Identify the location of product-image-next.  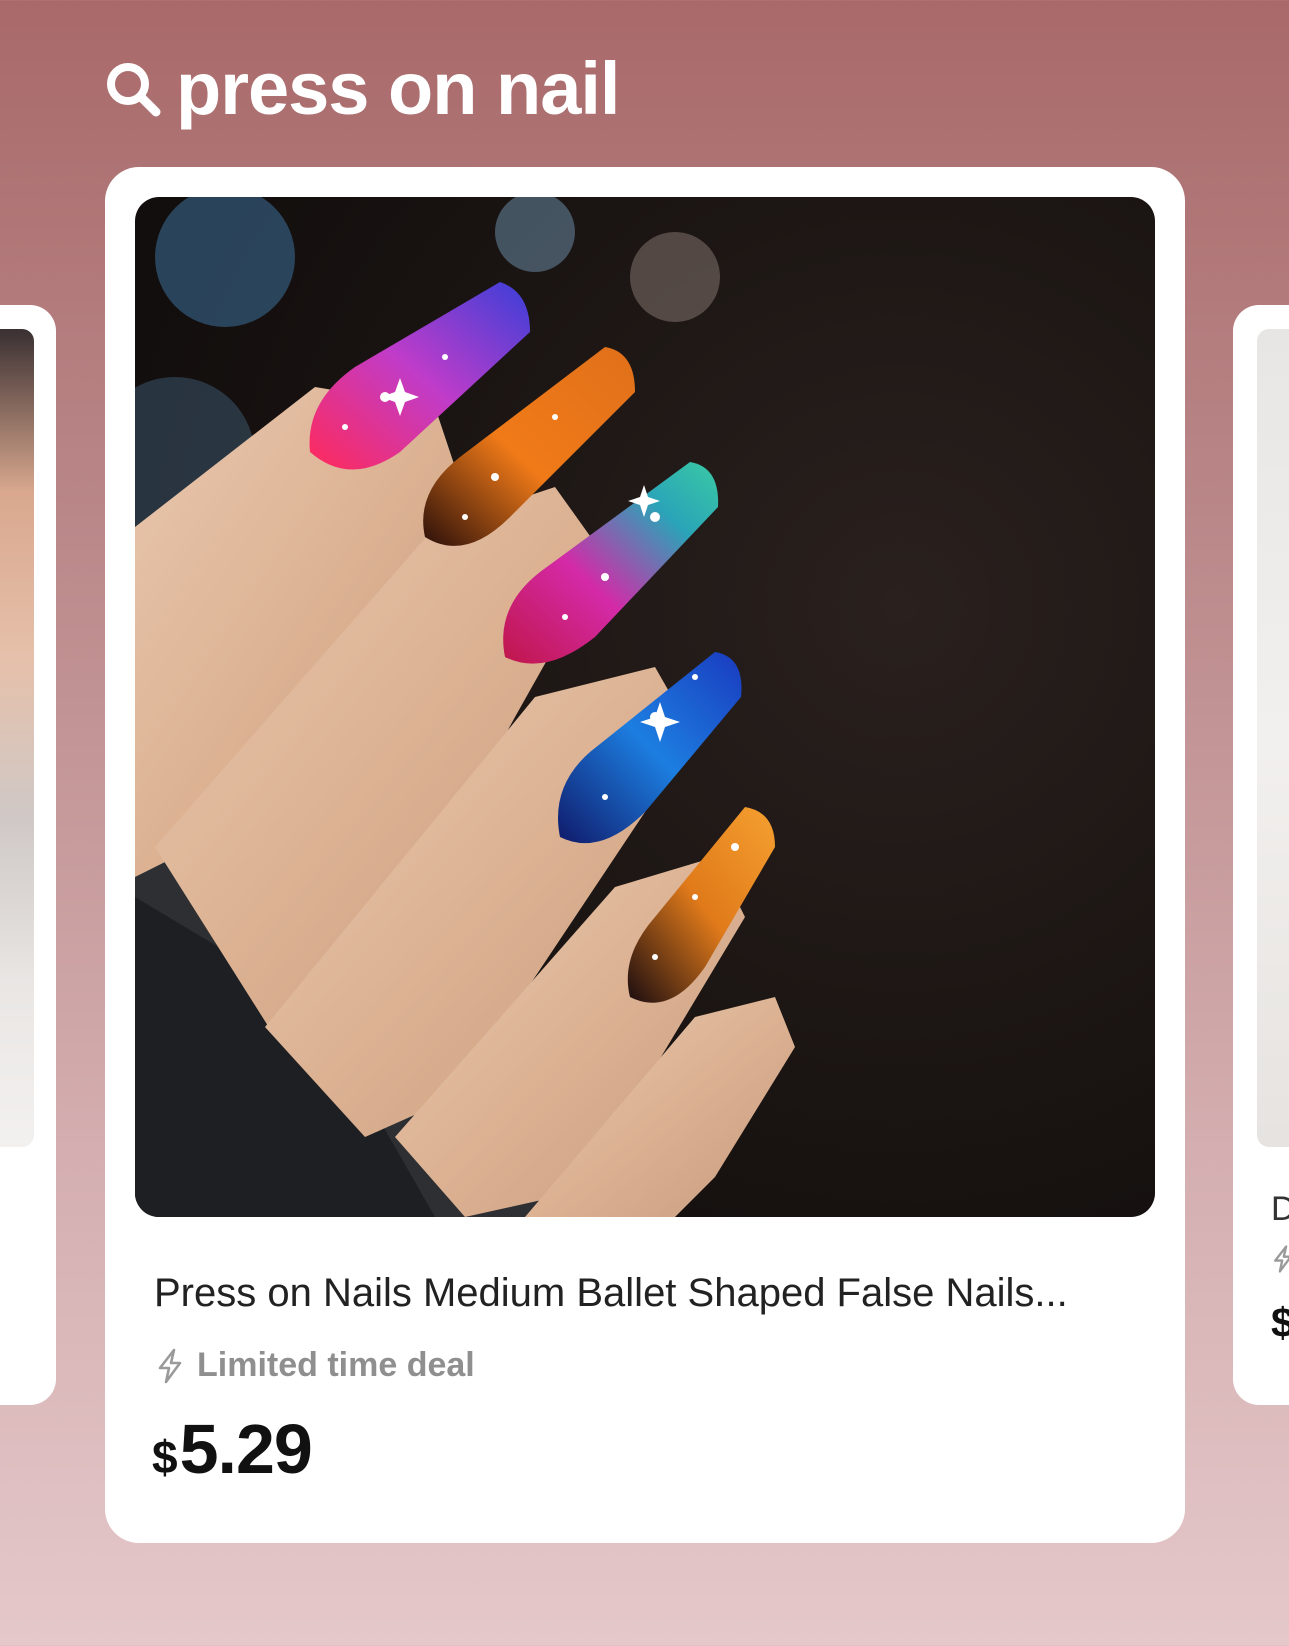
(1273, 738).